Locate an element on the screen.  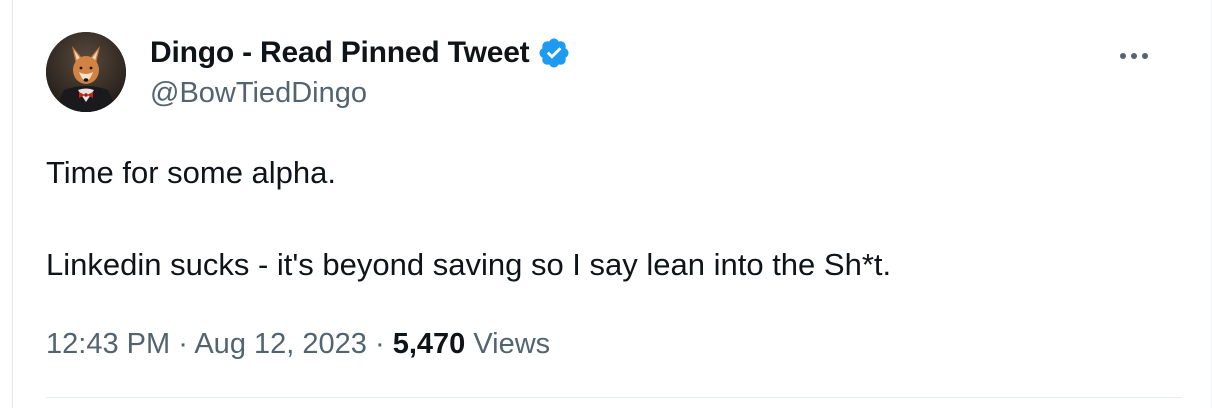
display-name-row: Dingo - Read Pinned Tweet is located at coordinates (360, 53).